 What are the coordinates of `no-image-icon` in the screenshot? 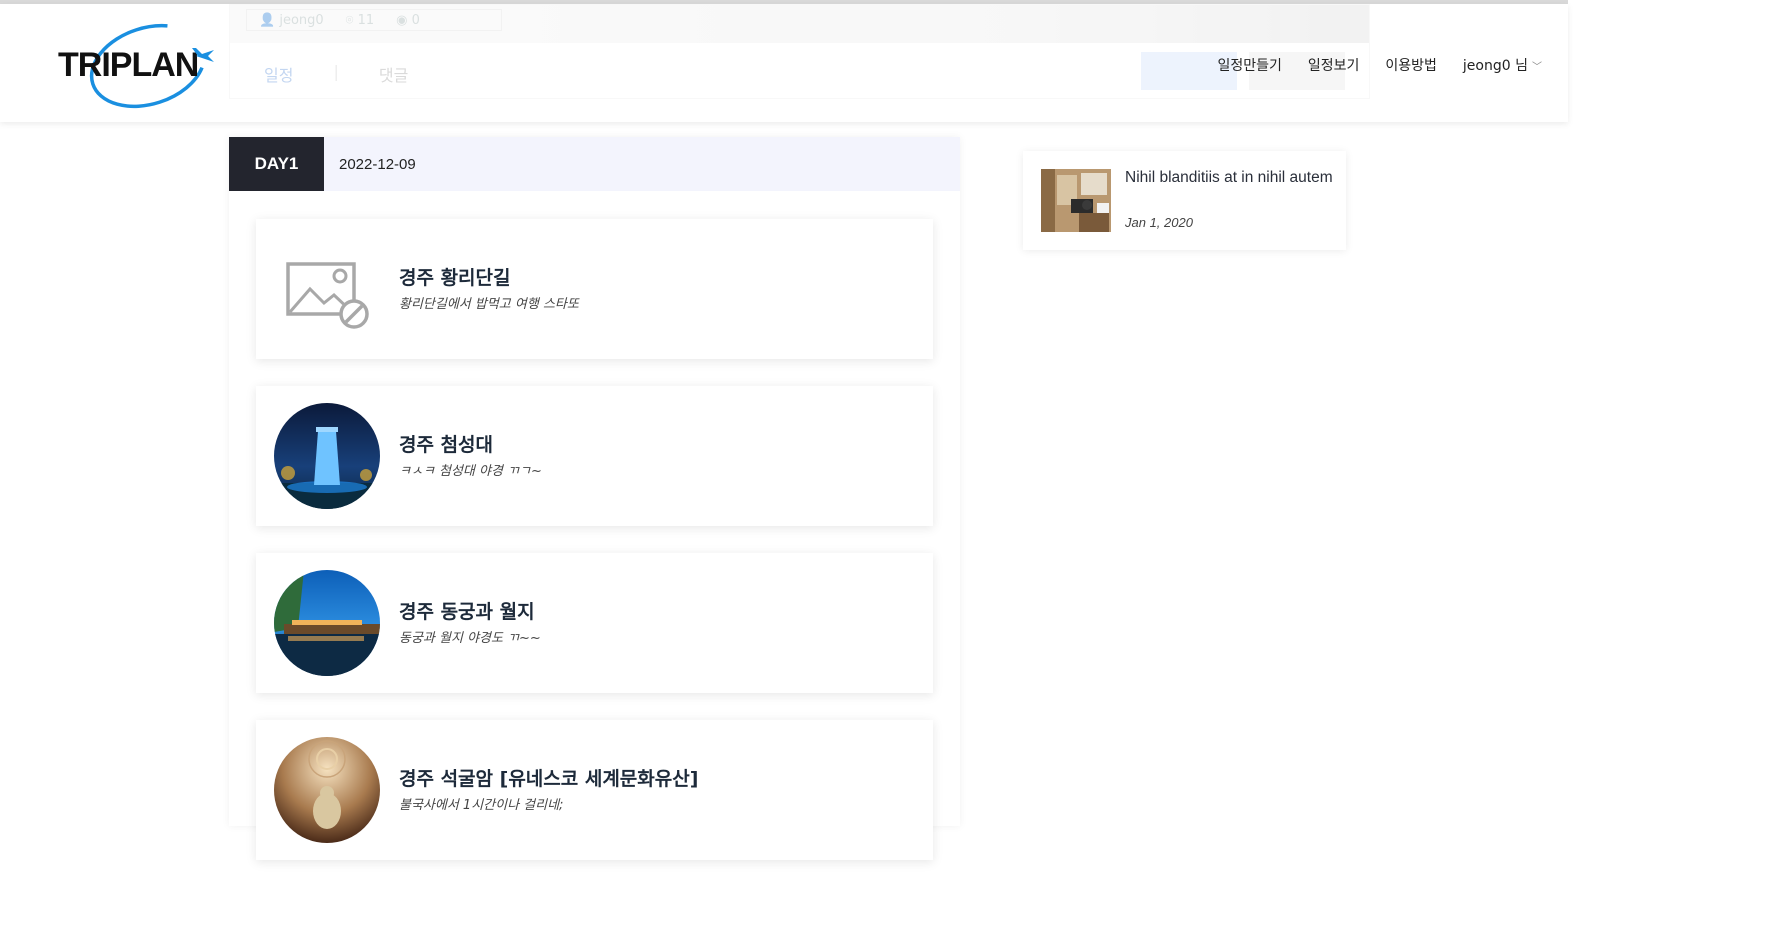 It's located at (329, 295).